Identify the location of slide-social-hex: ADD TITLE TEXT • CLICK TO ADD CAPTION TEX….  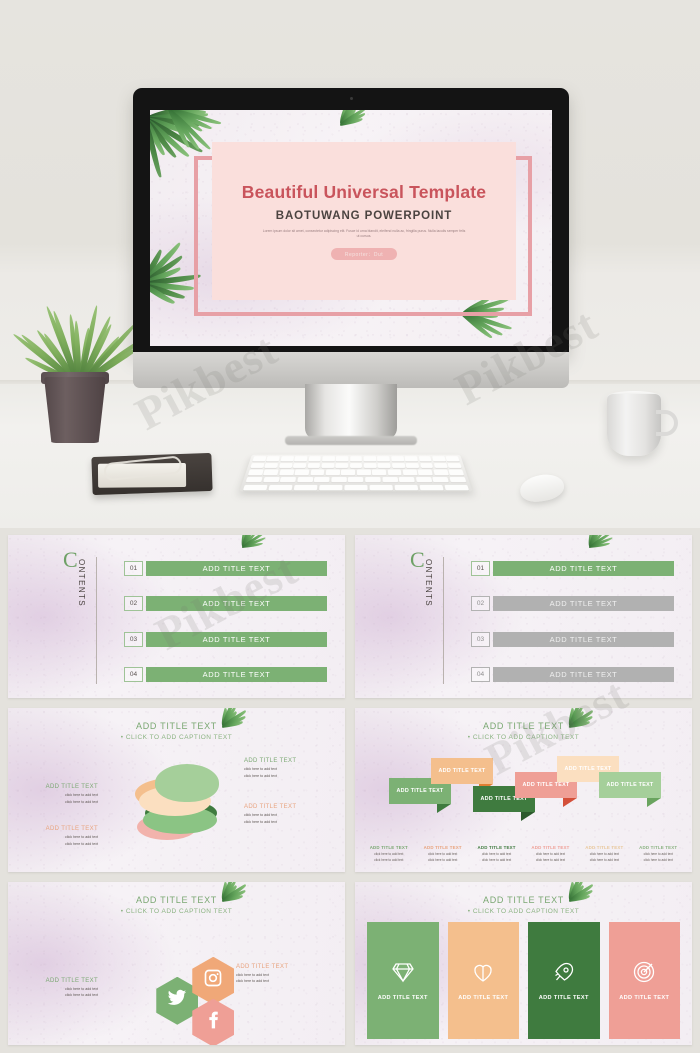
(176, 963).